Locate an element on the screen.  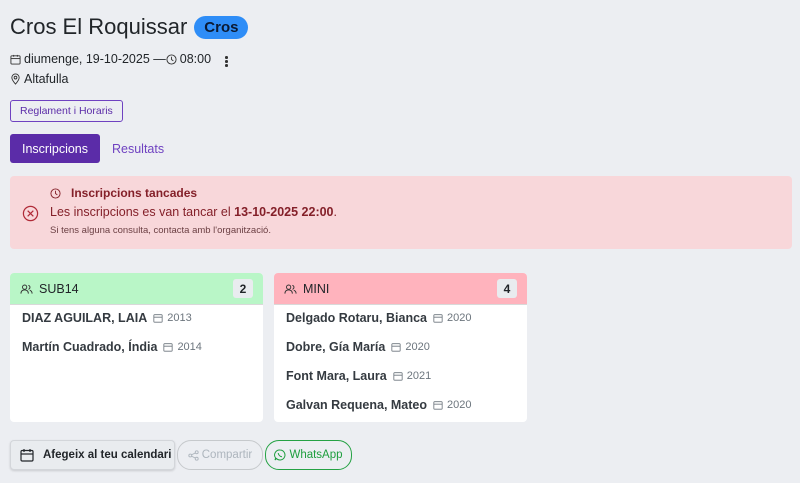
alert-title: Inscripcions tancades is located at coordinates (134, 193).